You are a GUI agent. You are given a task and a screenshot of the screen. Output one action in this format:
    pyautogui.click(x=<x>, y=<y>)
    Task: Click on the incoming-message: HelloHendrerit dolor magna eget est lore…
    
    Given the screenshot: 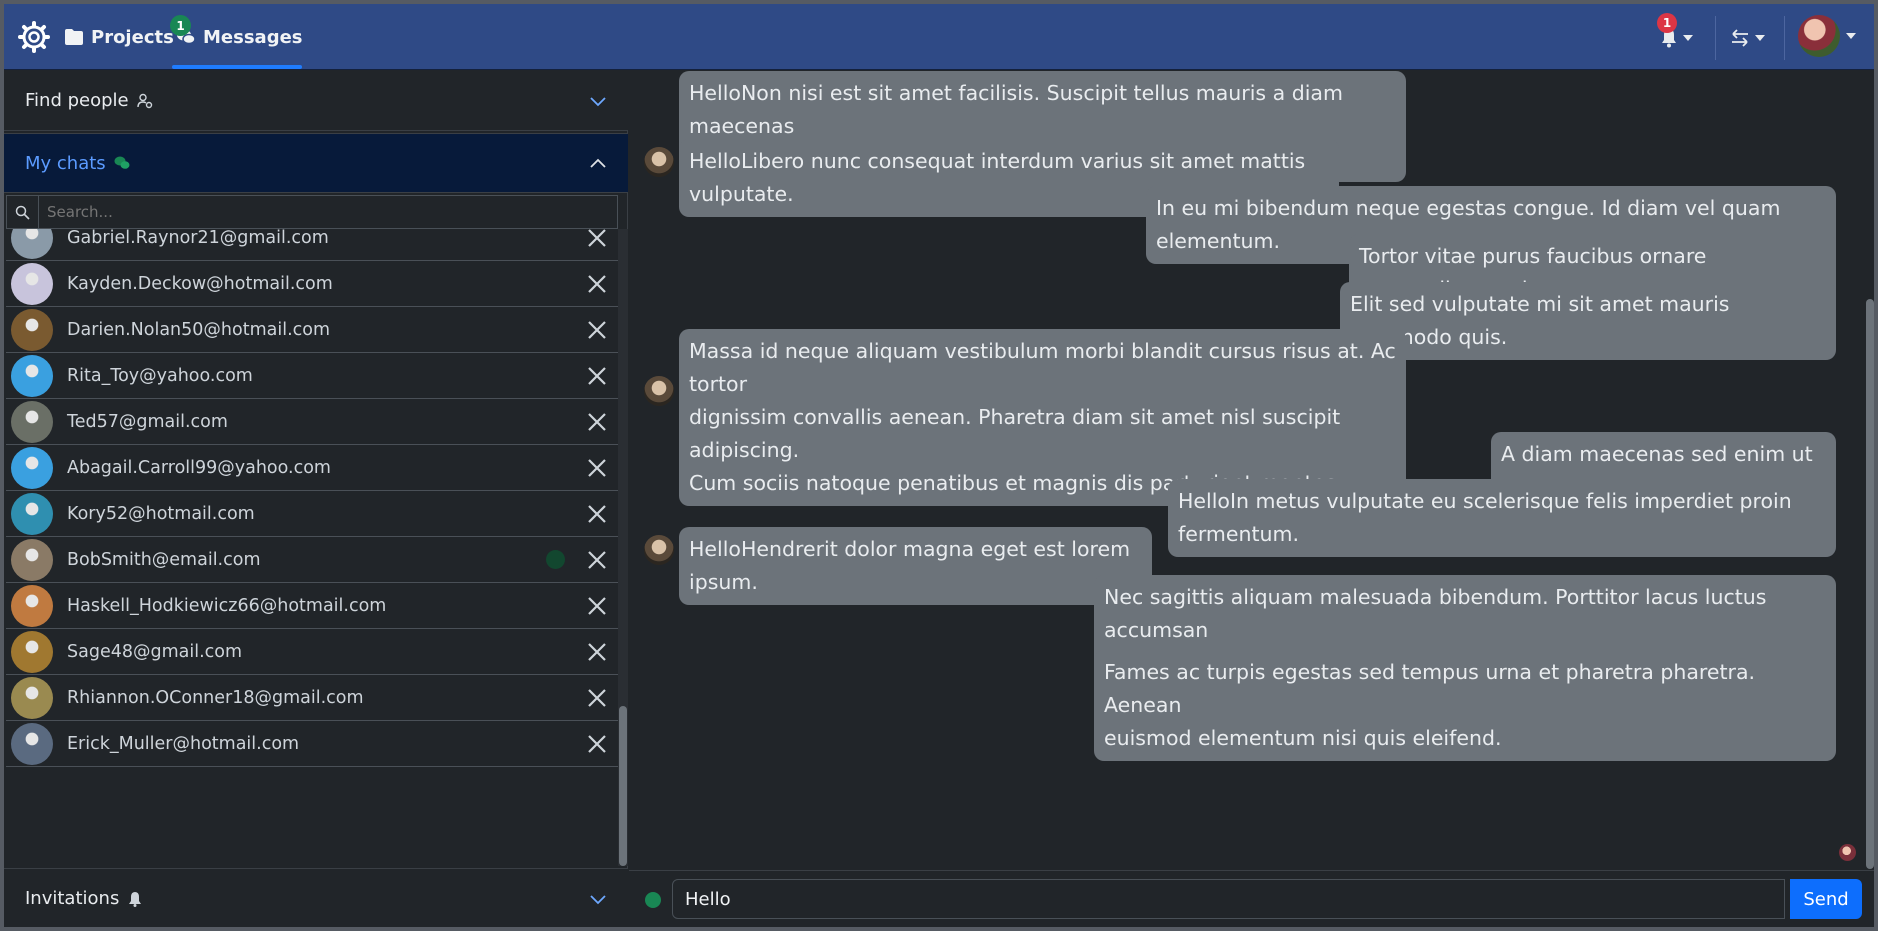 What is the action you would take?
    pyautogui.click(x=915, y=566)
    